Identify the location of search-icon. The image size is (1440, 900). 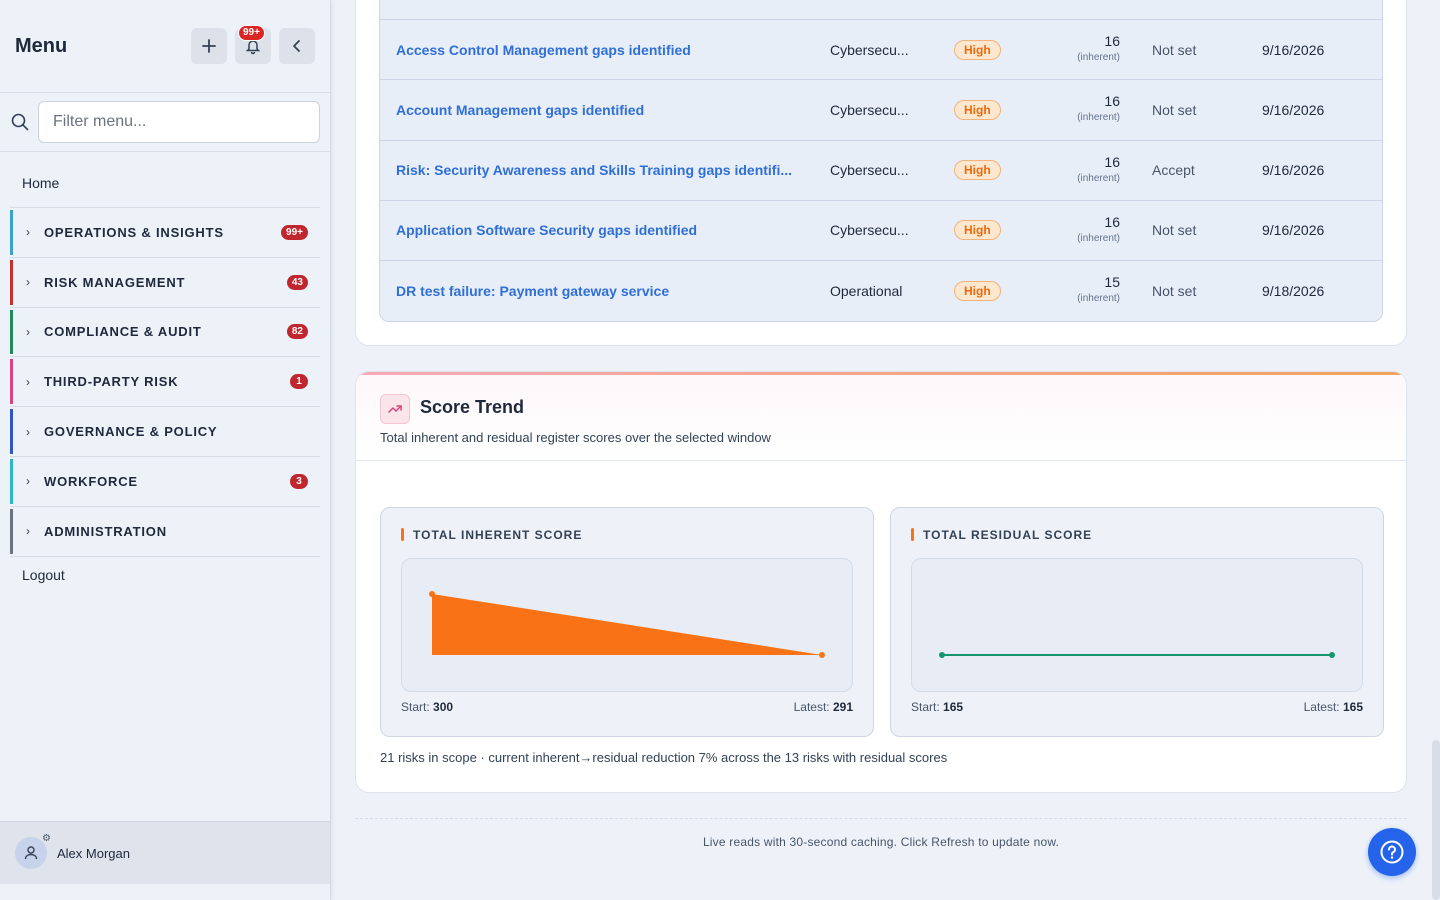
(20, 122).